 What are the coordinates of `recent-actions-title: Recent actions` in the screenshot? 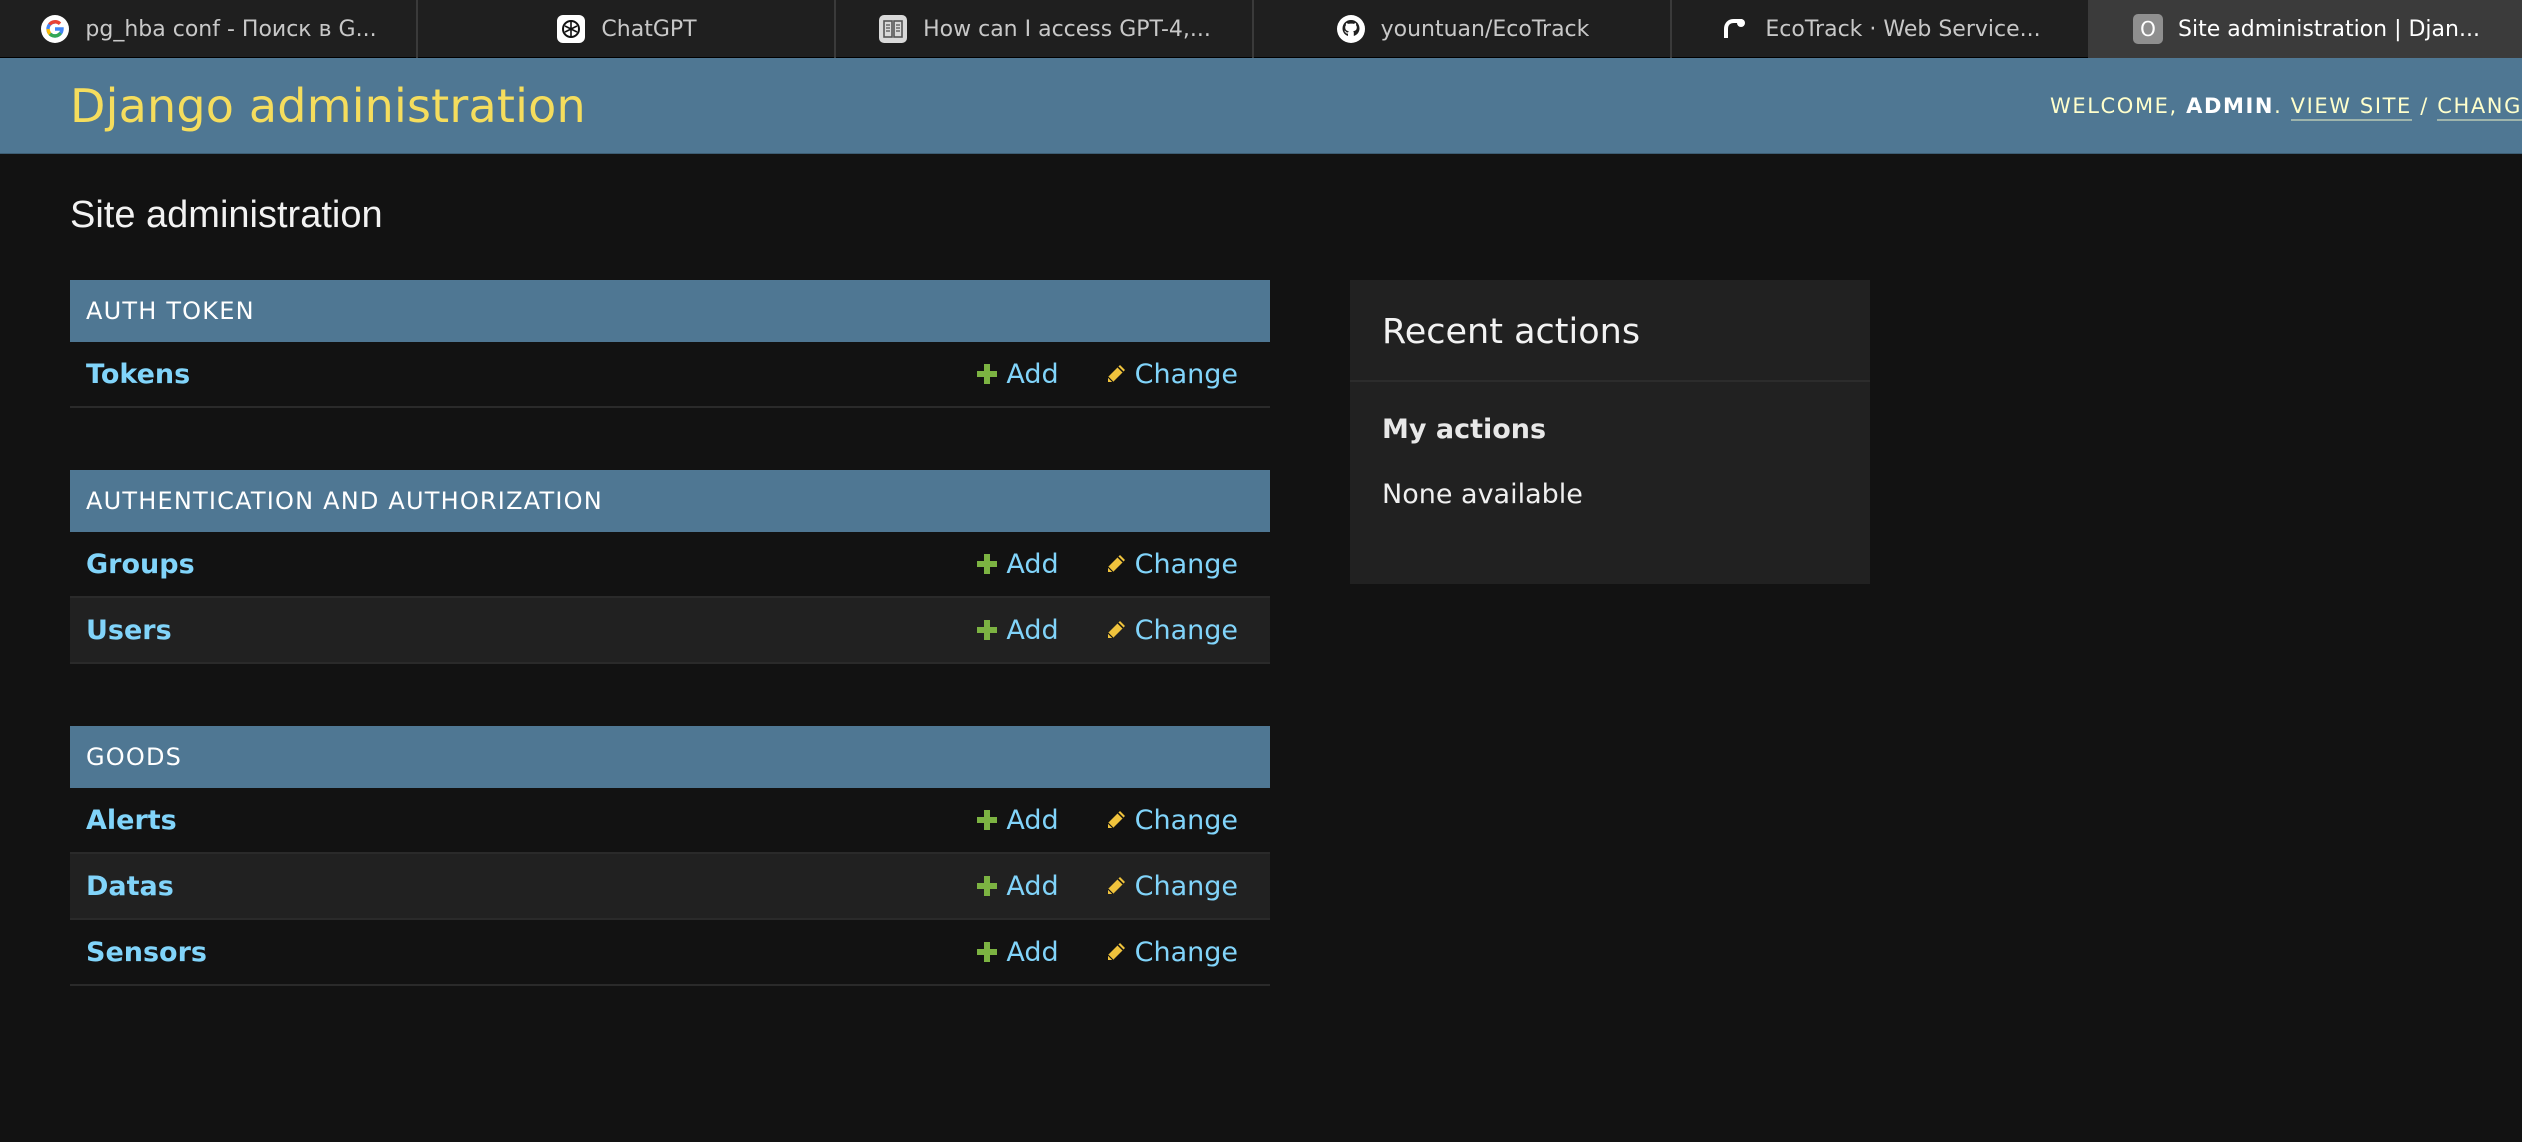 It's located at (1610, 331).